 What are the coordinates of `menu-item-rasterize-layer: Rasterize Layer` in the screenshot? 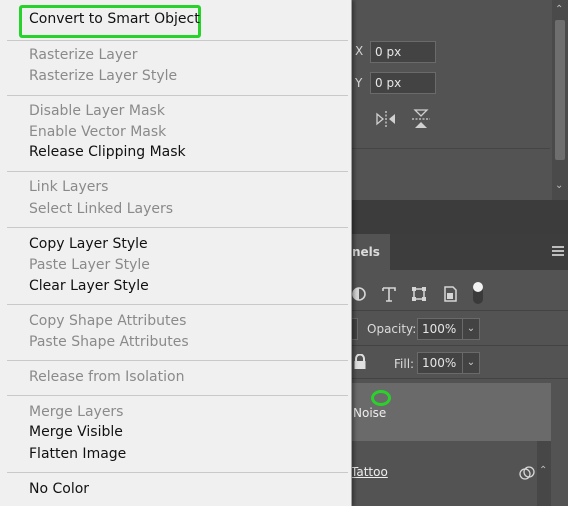 It's located at (83, 55).